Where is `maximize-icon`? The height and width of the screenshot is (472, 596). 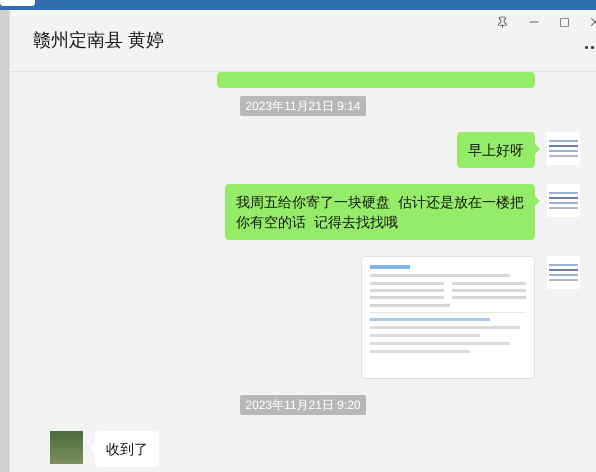
maximize-icon is located at coordinates (564, 22).